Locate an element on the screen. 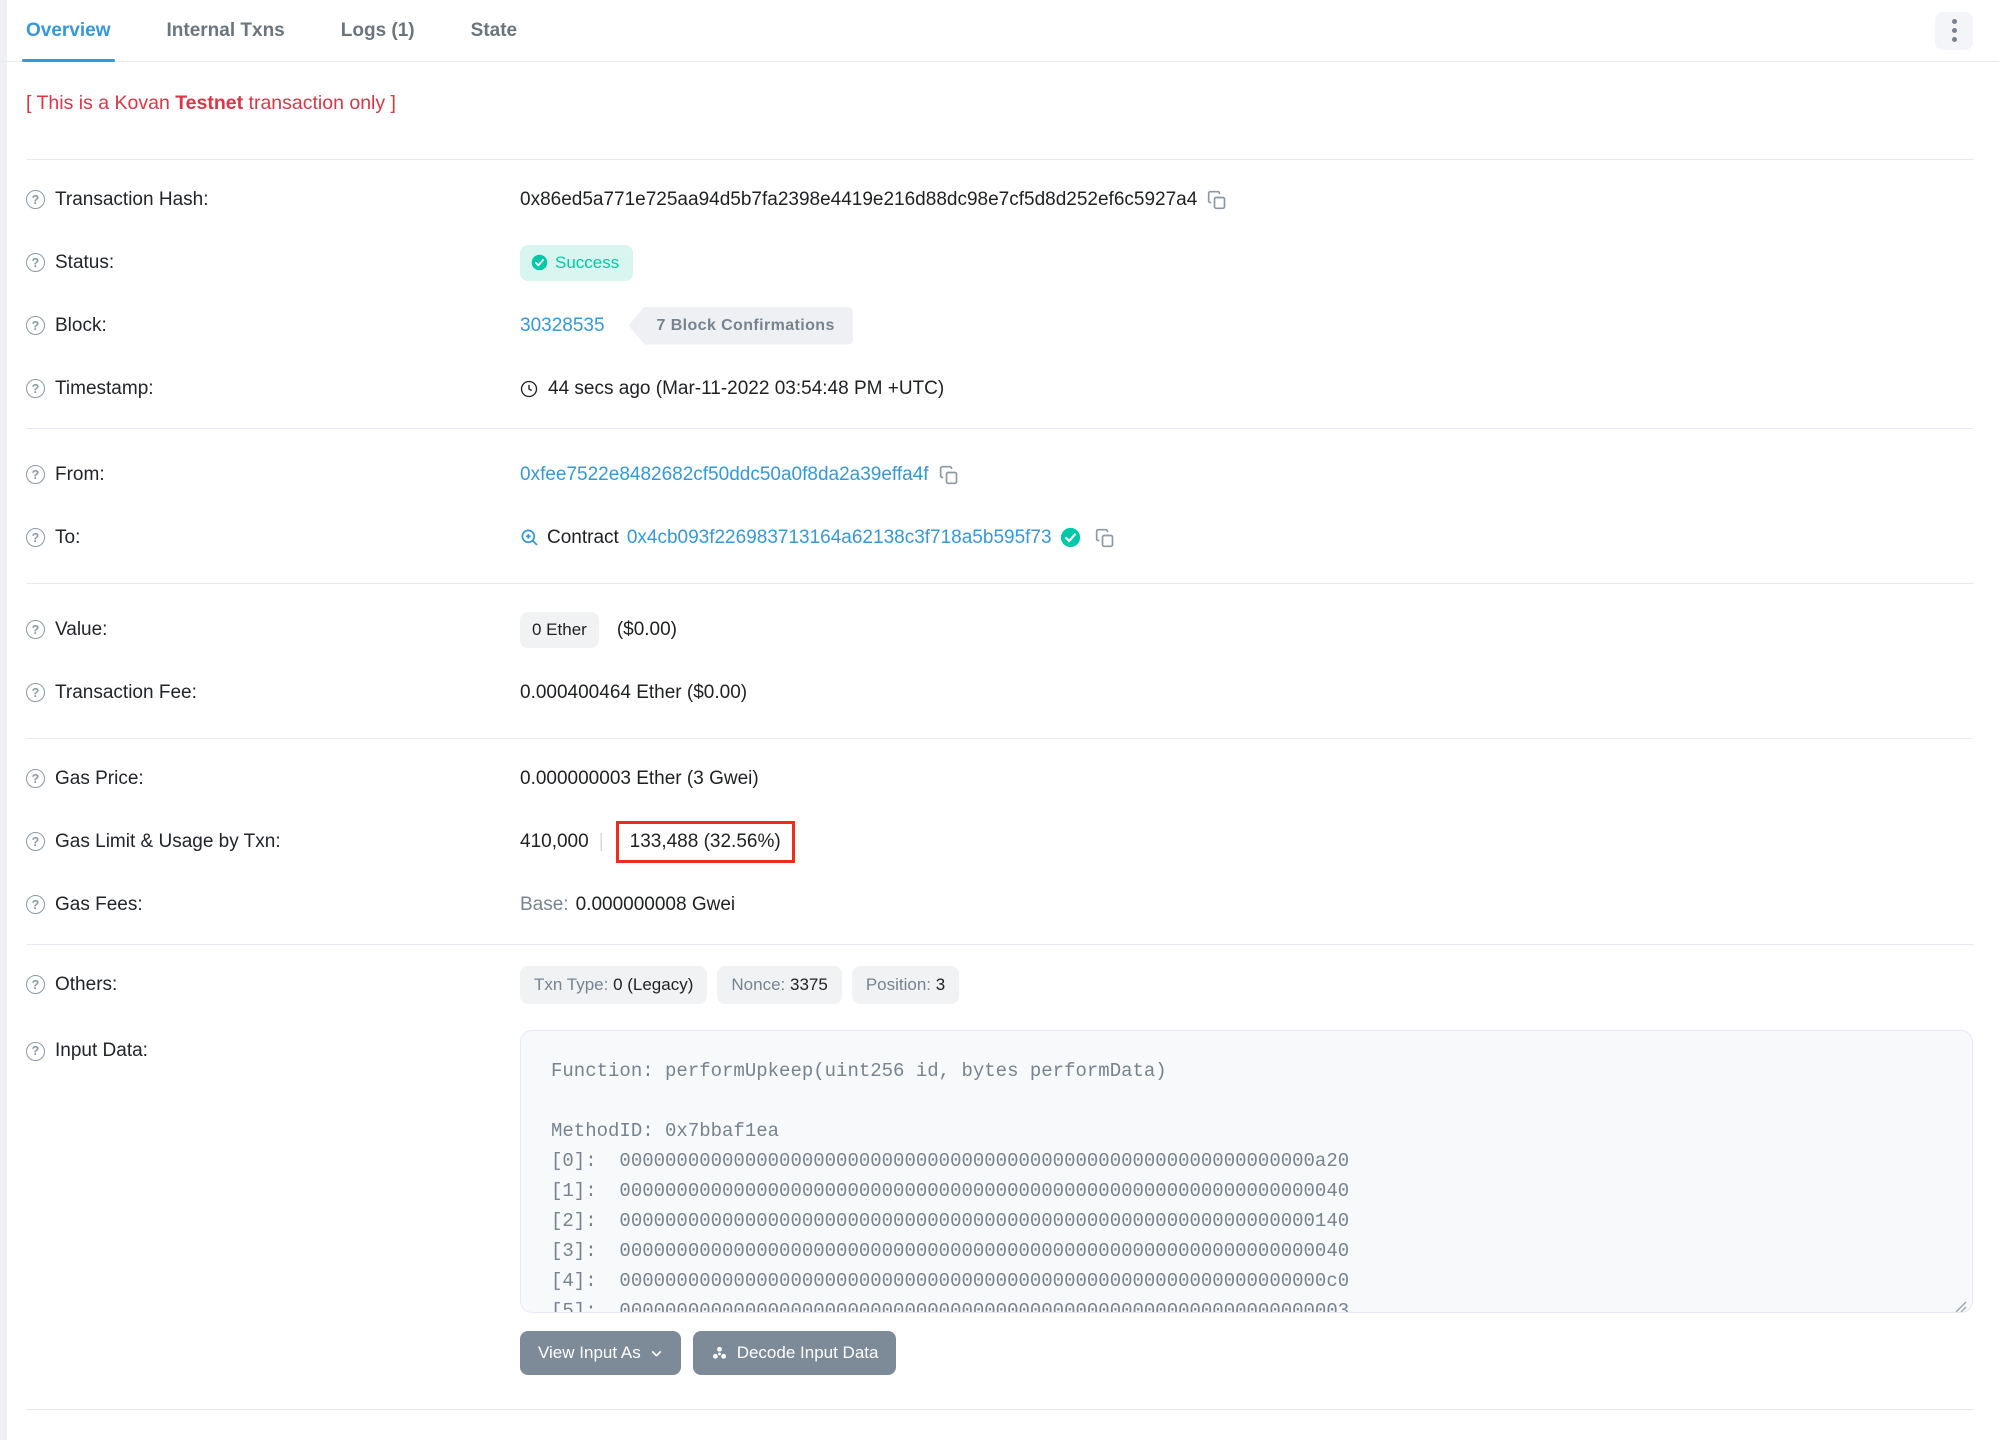 The image size is (1999, 1440). tab-state: State is located at coordinates (494, 30).